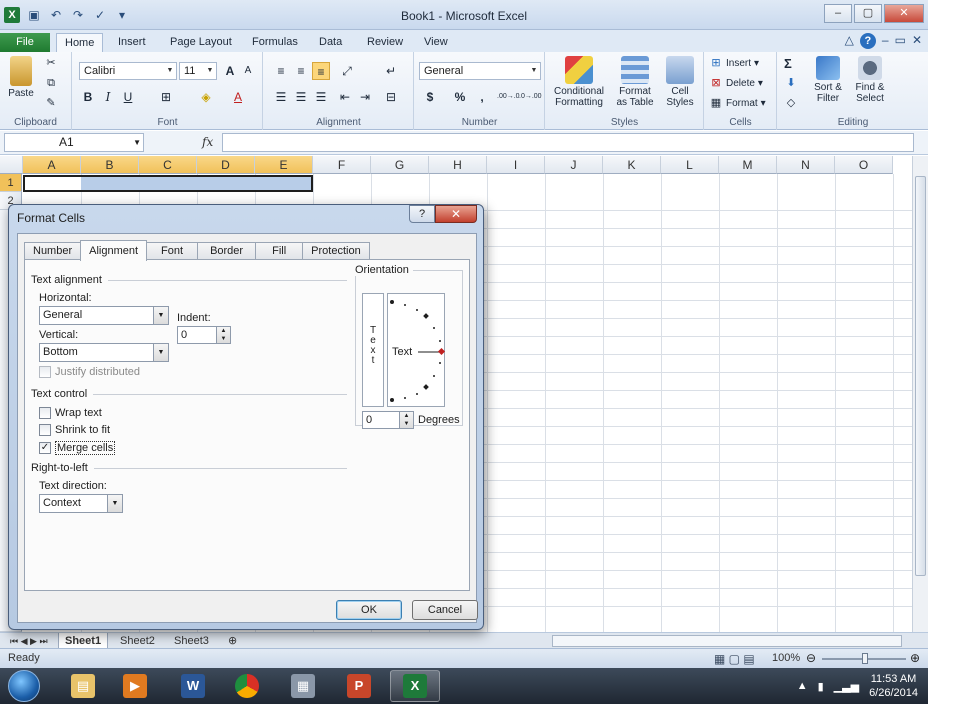  I want to click on column-header-i: I, so click(516, 165).